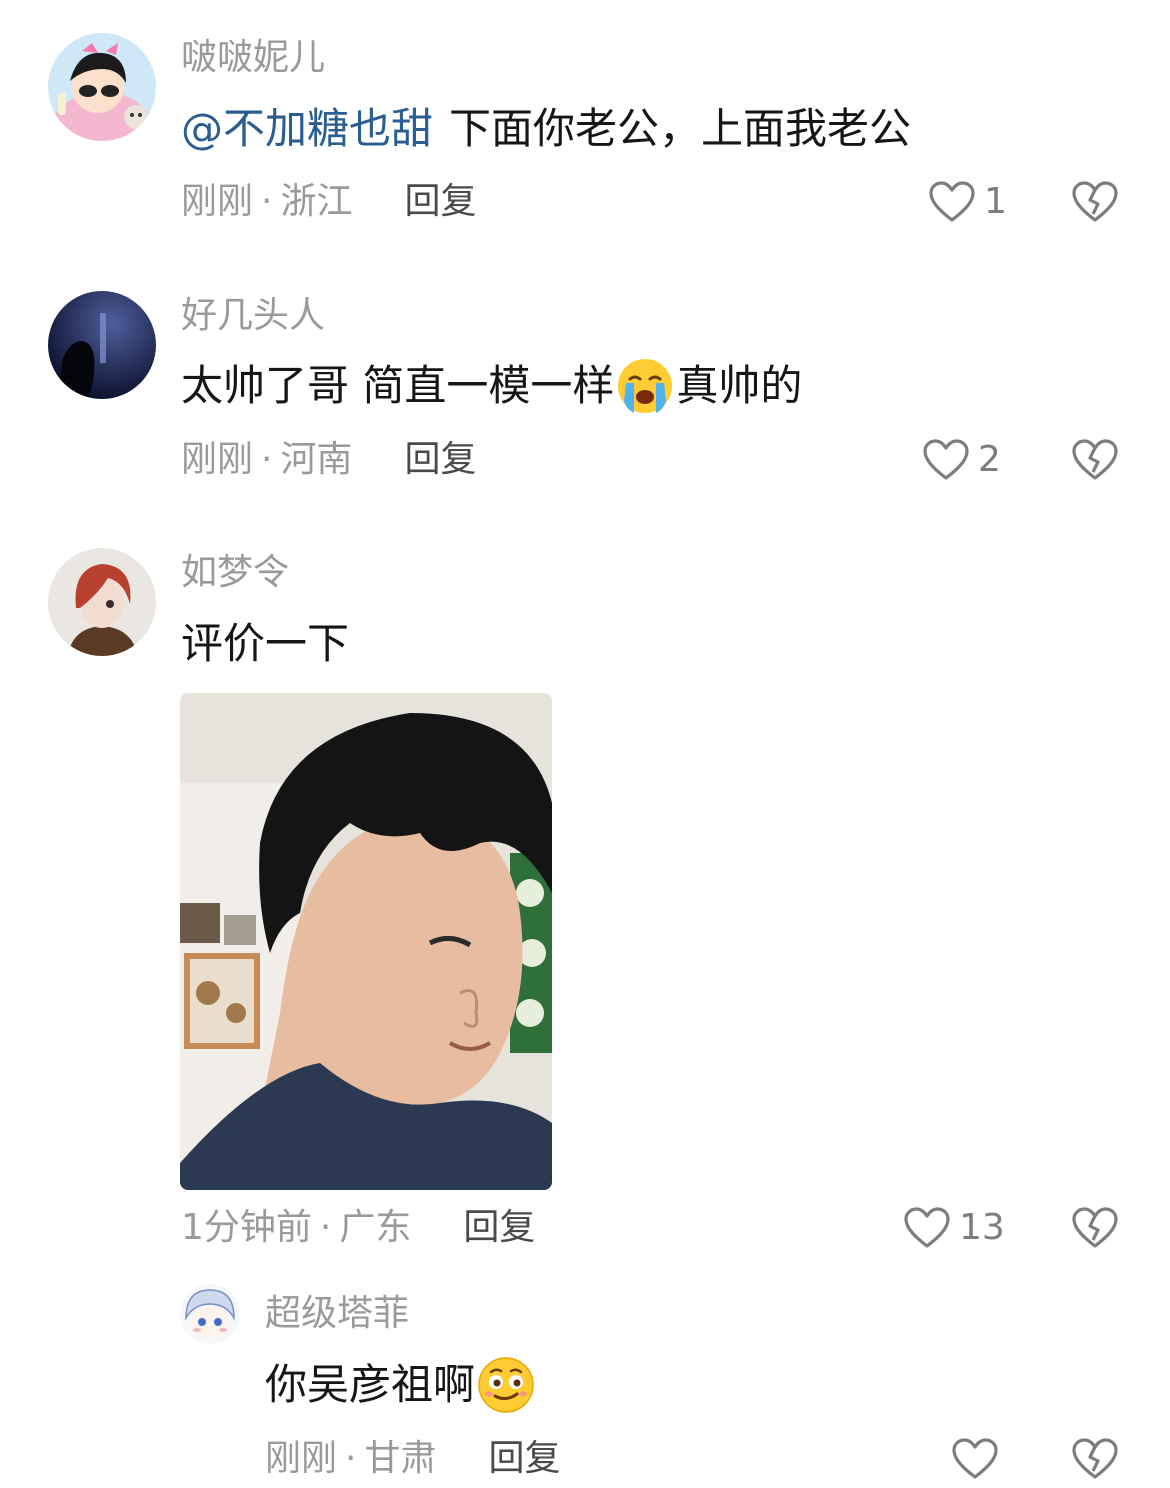  Describe the element at coordinates (246, 1227) in the screenshot. I see `timestamp: 1分钟前` at that location.